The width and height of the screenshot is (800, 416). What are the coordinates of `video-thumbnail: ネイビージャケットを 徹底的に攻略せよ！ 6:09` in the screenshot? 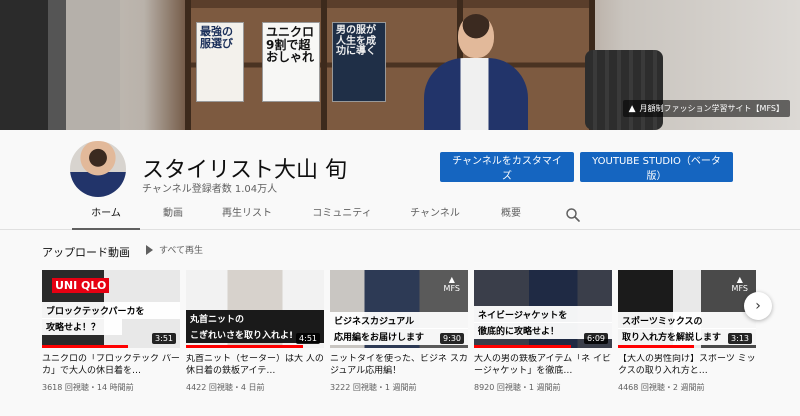 It's located at (543, 309).